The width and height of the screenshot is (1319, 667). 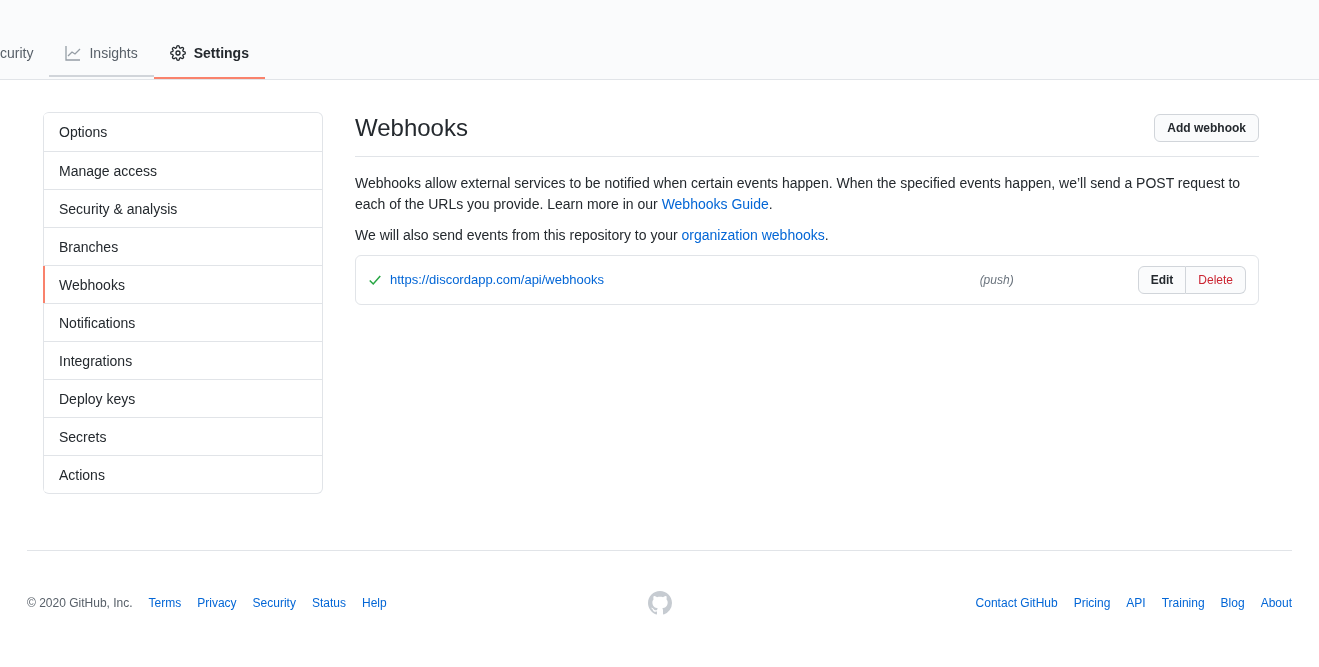 What do you see at coordinates (1092, 603) in the screenshot?
I see `footer-link: Pricing` at bounding box center [1092, 603].